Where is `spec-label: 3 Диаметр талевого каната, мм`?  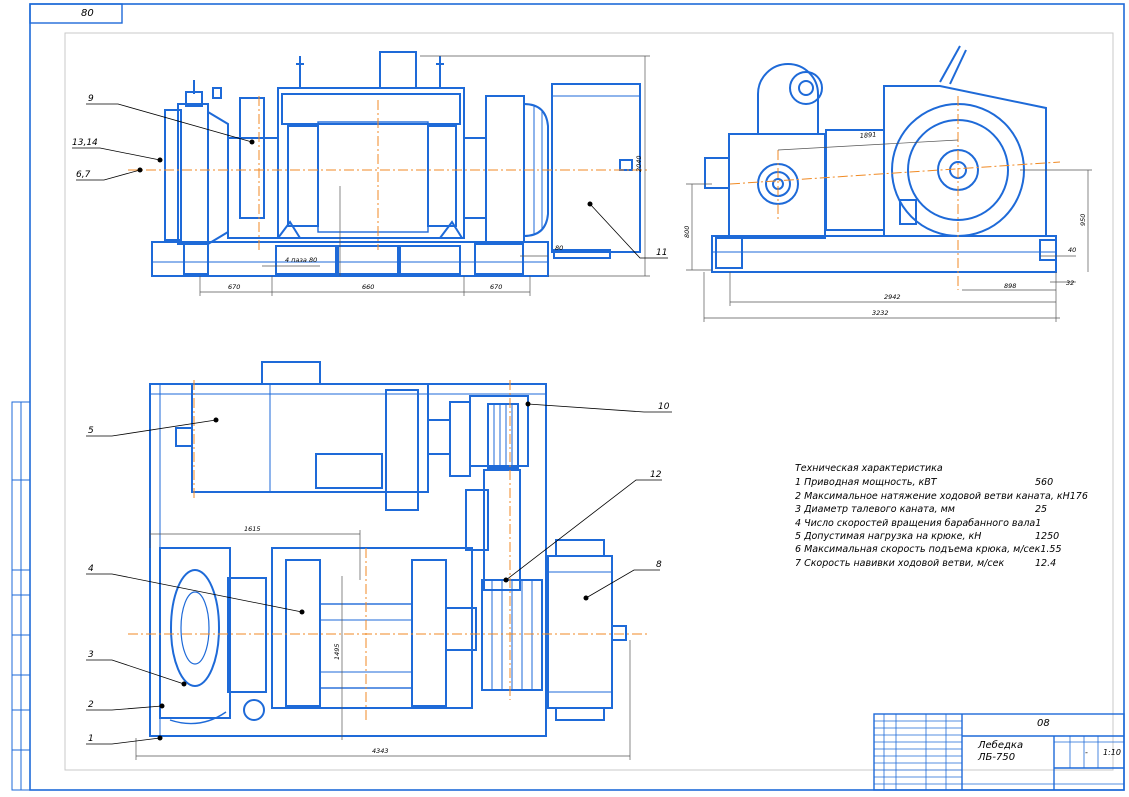
spec-label: 3 Диаметр талевого каната, мм is located at coordinates (875, 510).